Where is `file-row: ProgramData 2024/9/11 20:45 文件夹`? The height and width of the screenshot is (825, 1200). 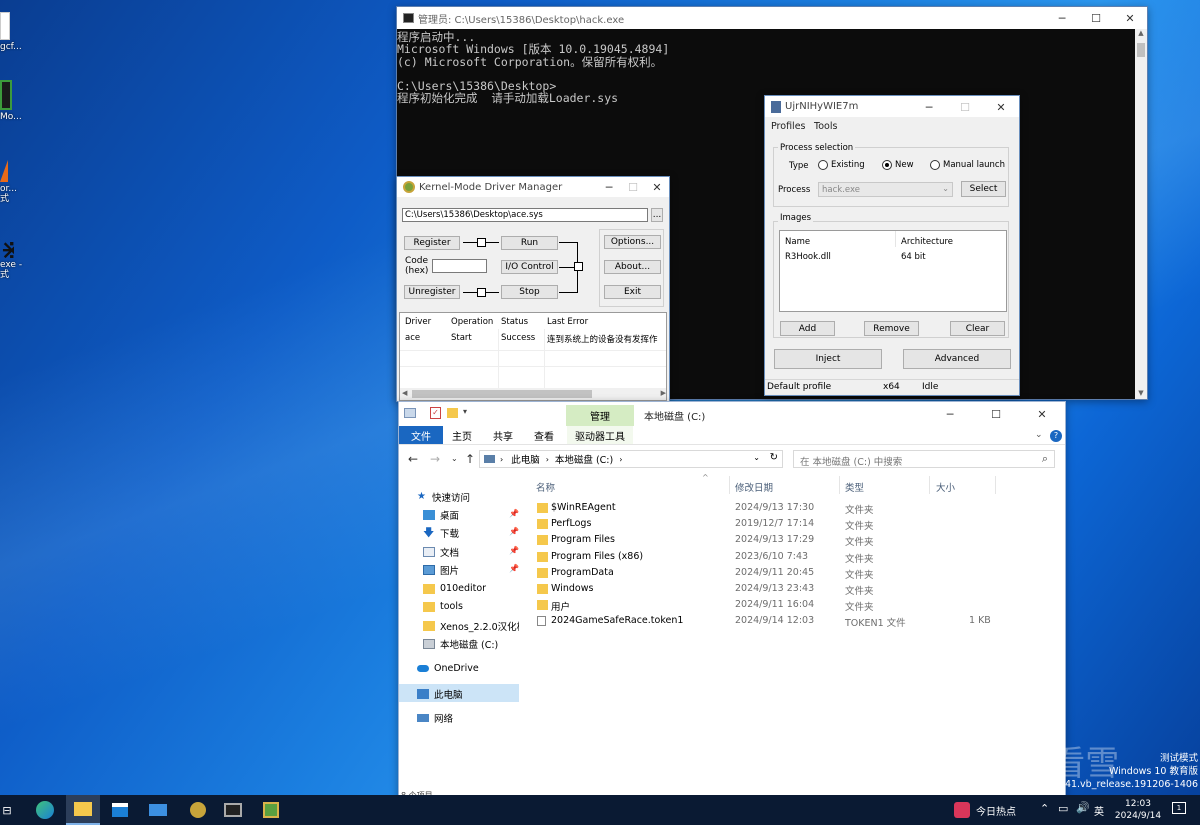
file-row: ProgramData 2024/9/11 20:45 文件夹 is located at coordinates (796, 573).